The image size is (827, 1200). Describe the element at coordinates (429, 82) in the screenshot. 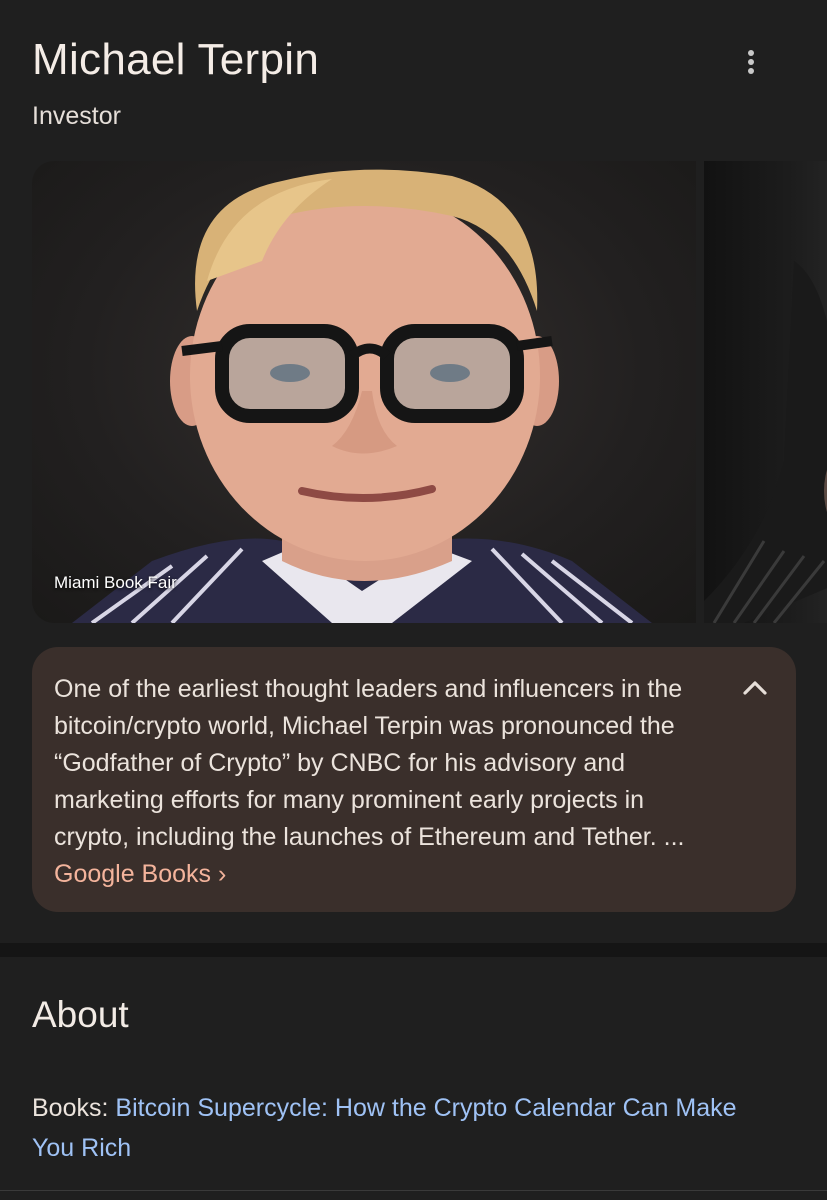

I see `knowledge-panel-header: Michael Terpin Investor` at that location.